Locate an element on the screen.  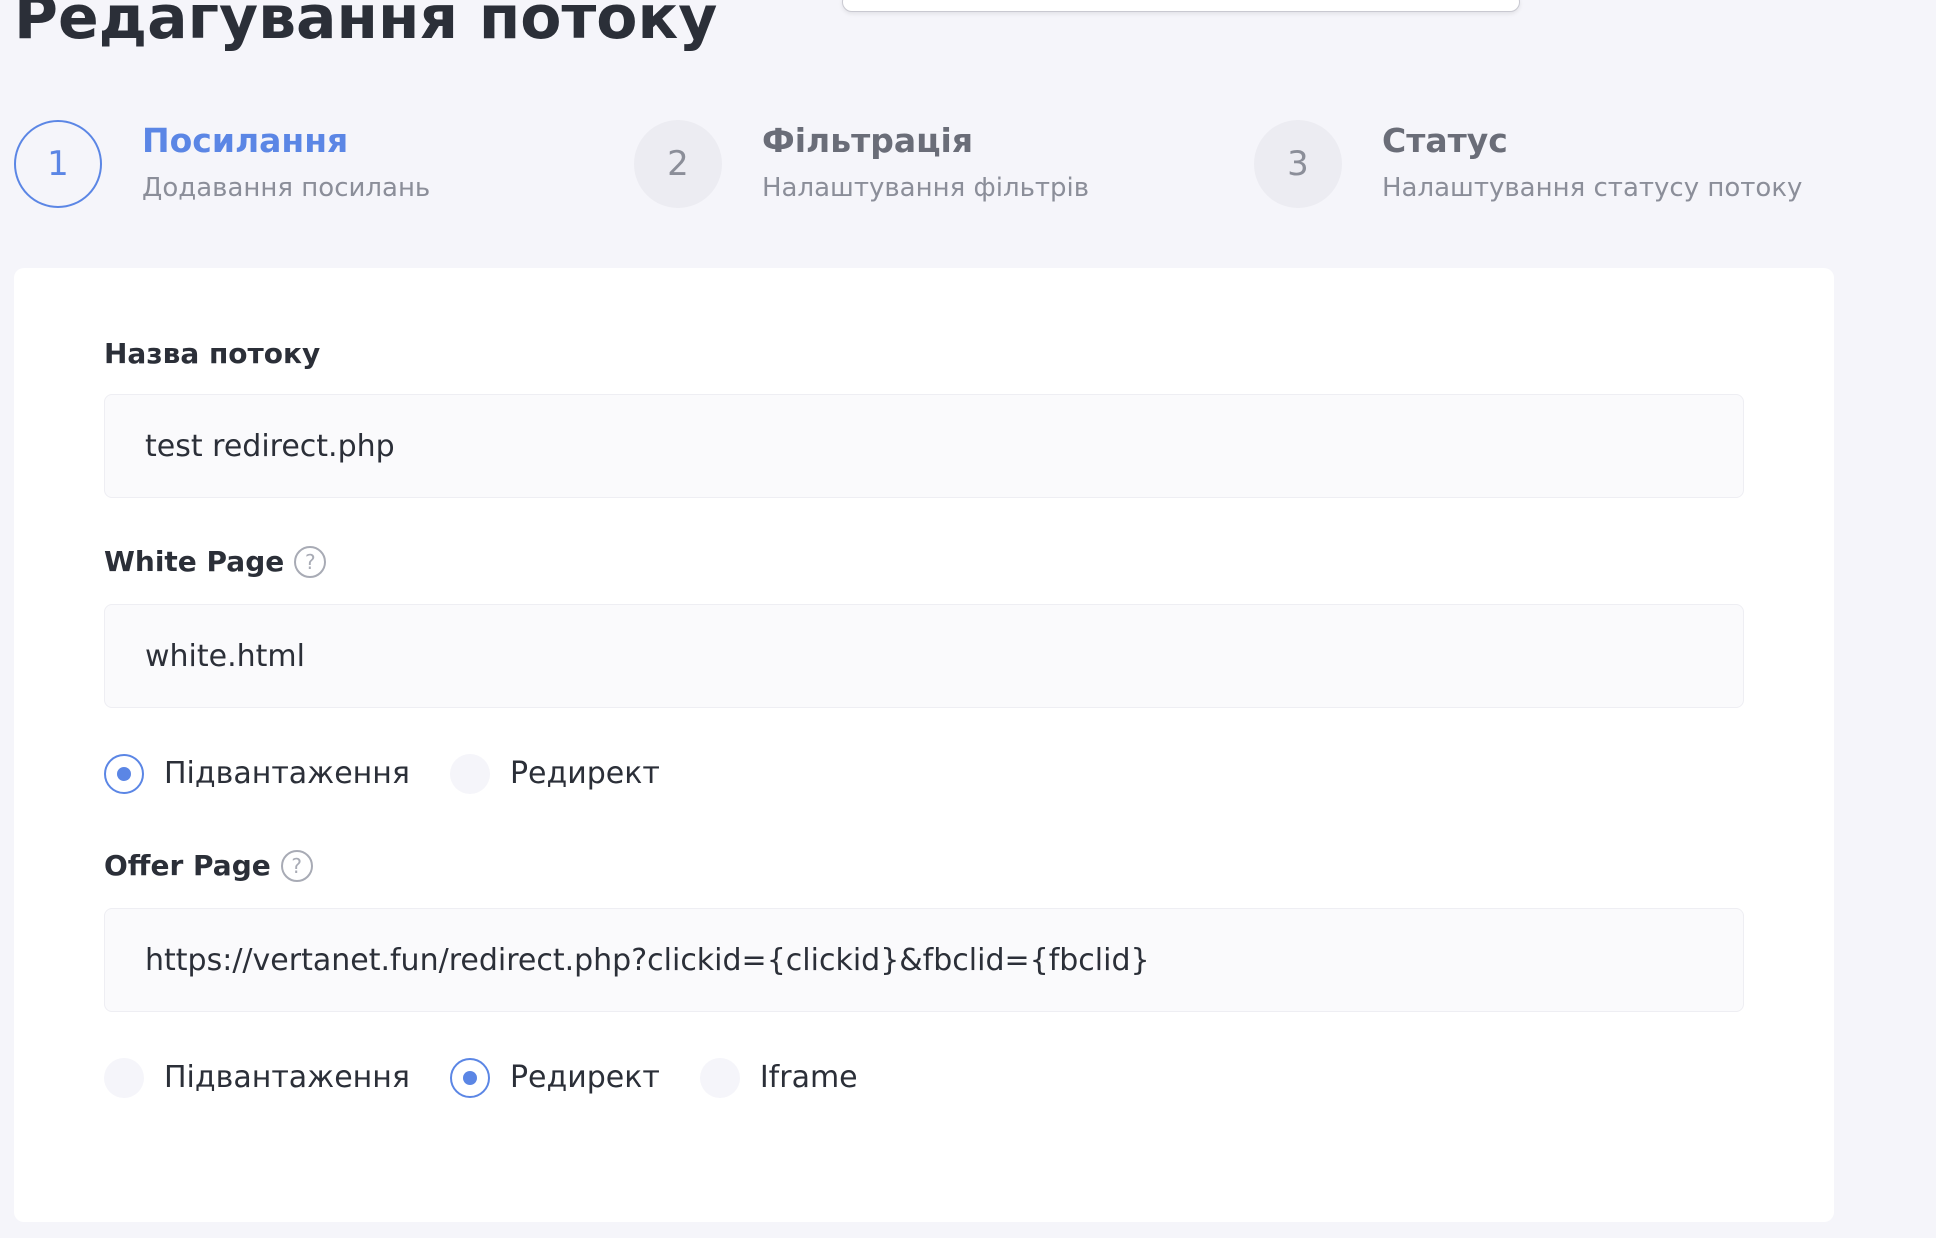
step-title: Фільтрація is located at coordinates (868, 140).